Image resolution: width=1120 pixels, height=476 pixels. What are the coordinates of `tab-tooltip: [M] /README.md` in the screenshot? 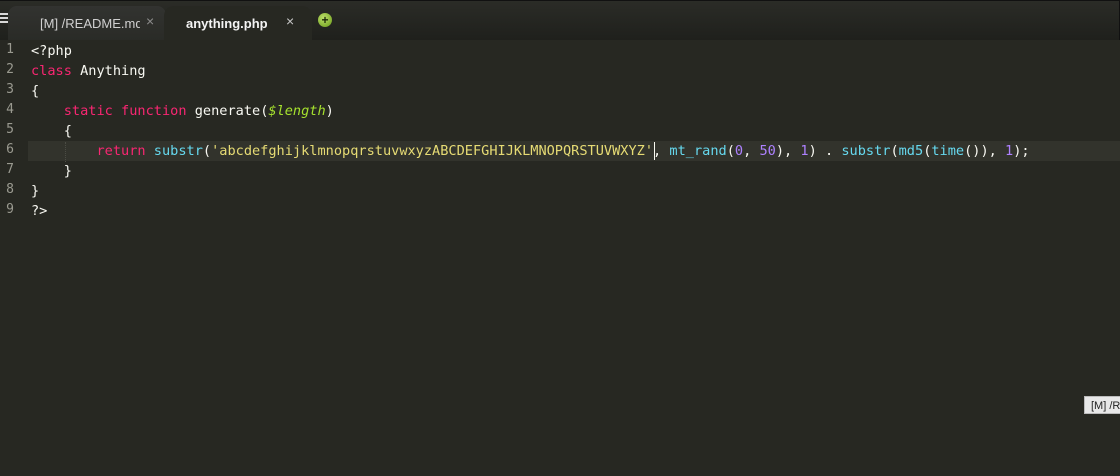 It's located at (1102, 405).